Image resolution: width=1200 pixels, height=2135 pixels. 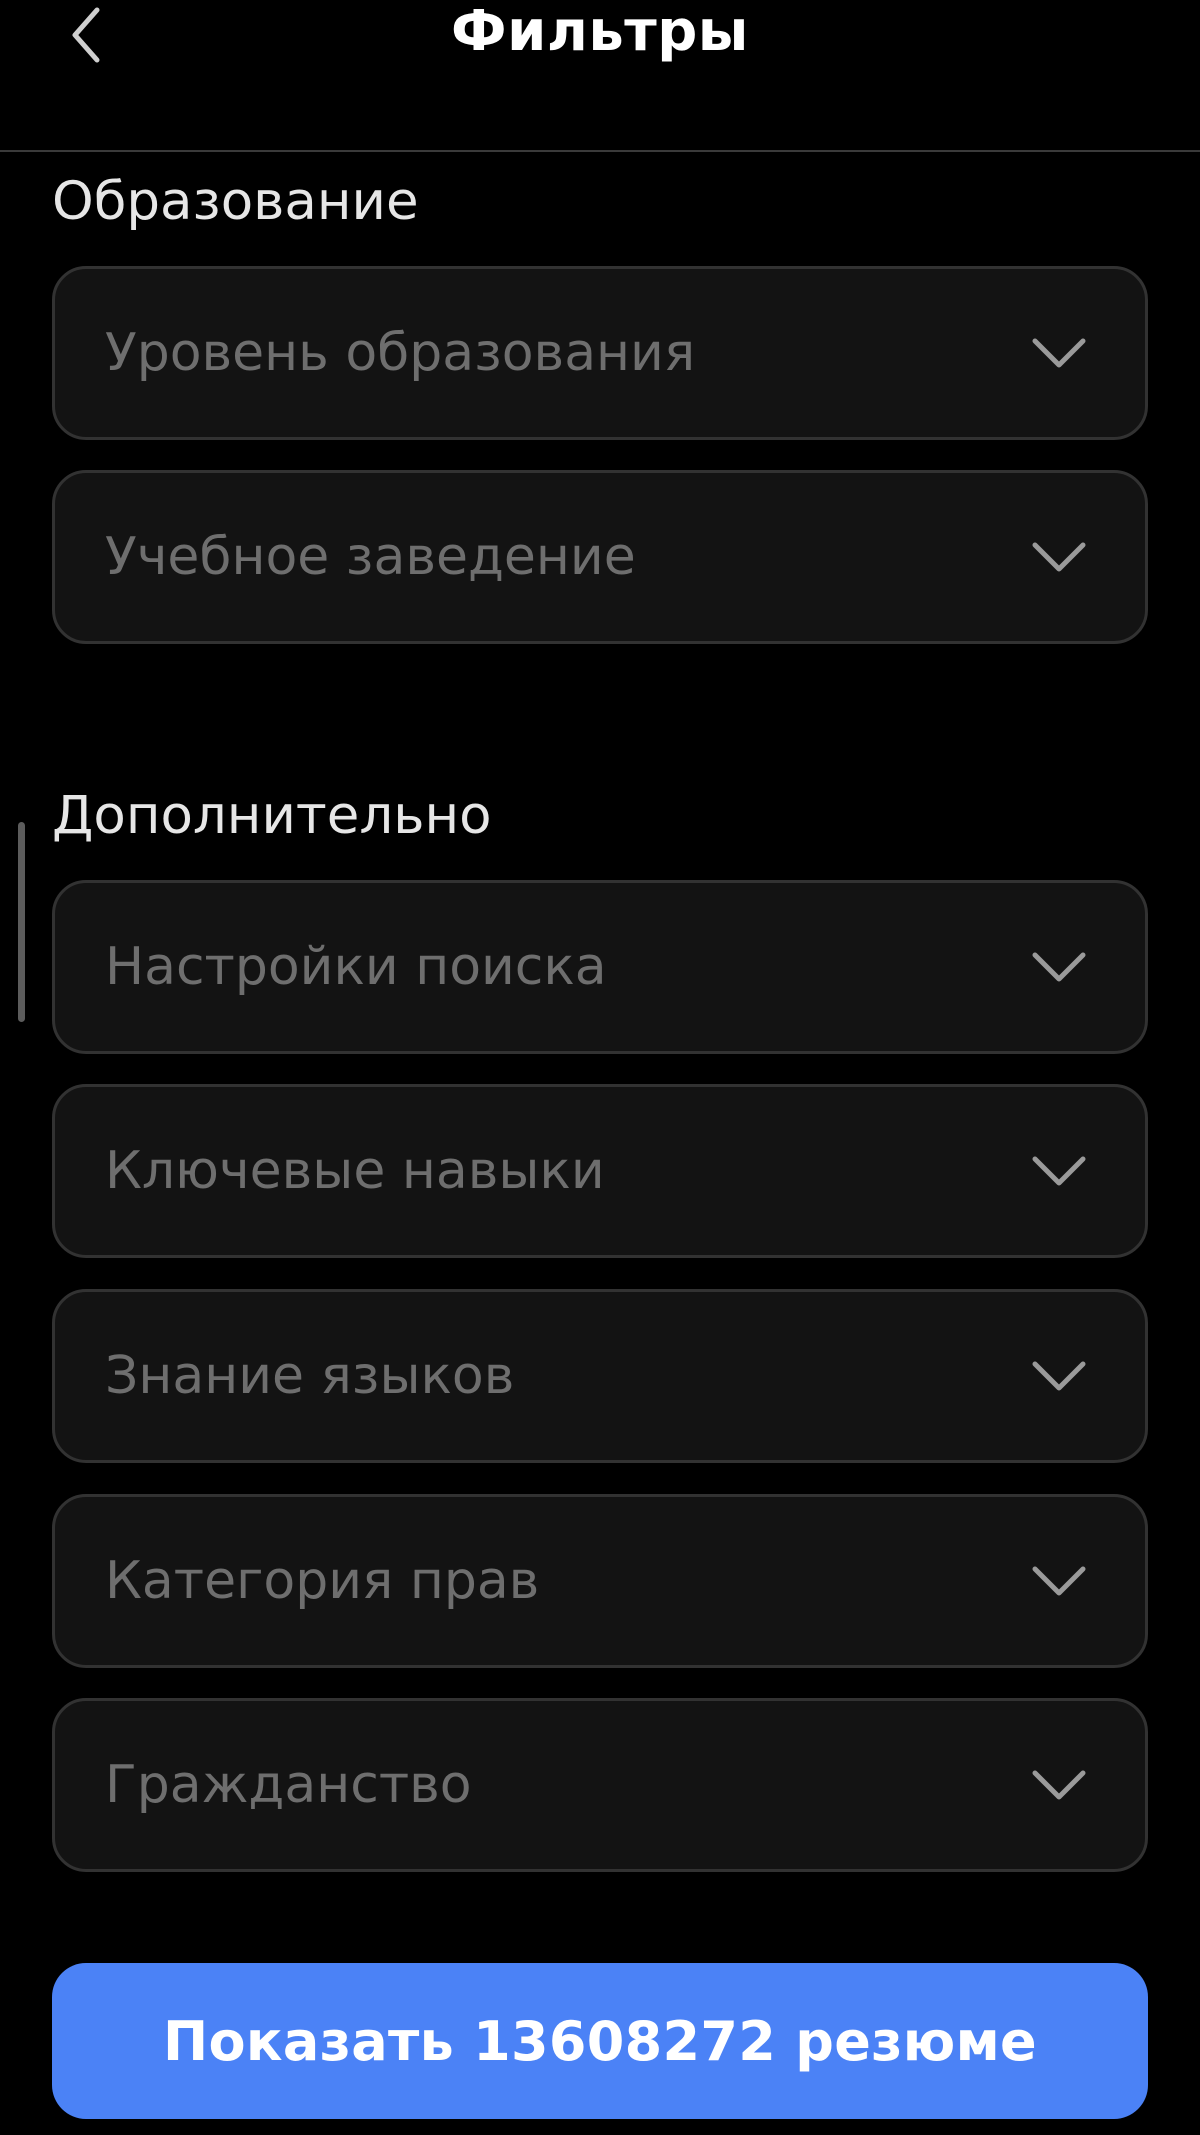 I want to click on section-title-education: Образование, so click(x=235, y=201).